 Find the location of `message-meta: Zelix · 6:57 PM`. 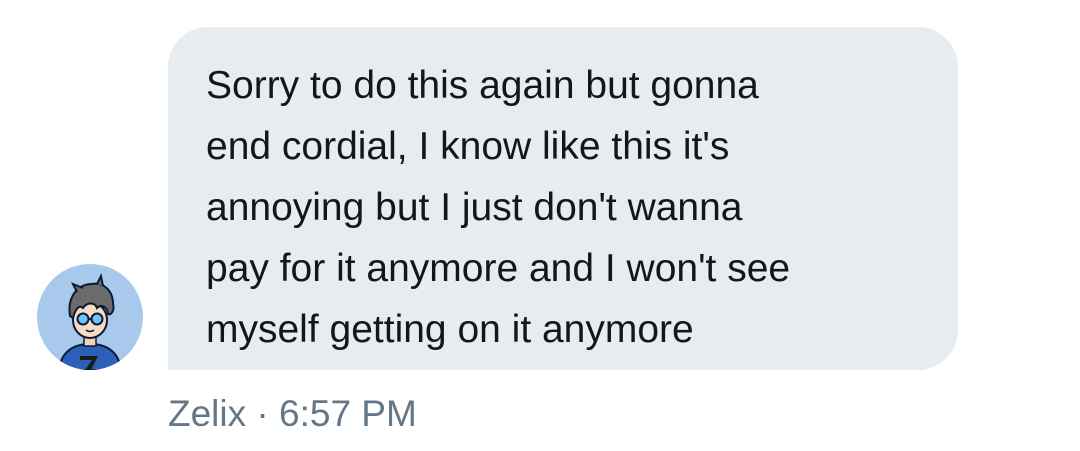

message-meta: Zelix · 6:57 PM is located at coordinates (292, 414).